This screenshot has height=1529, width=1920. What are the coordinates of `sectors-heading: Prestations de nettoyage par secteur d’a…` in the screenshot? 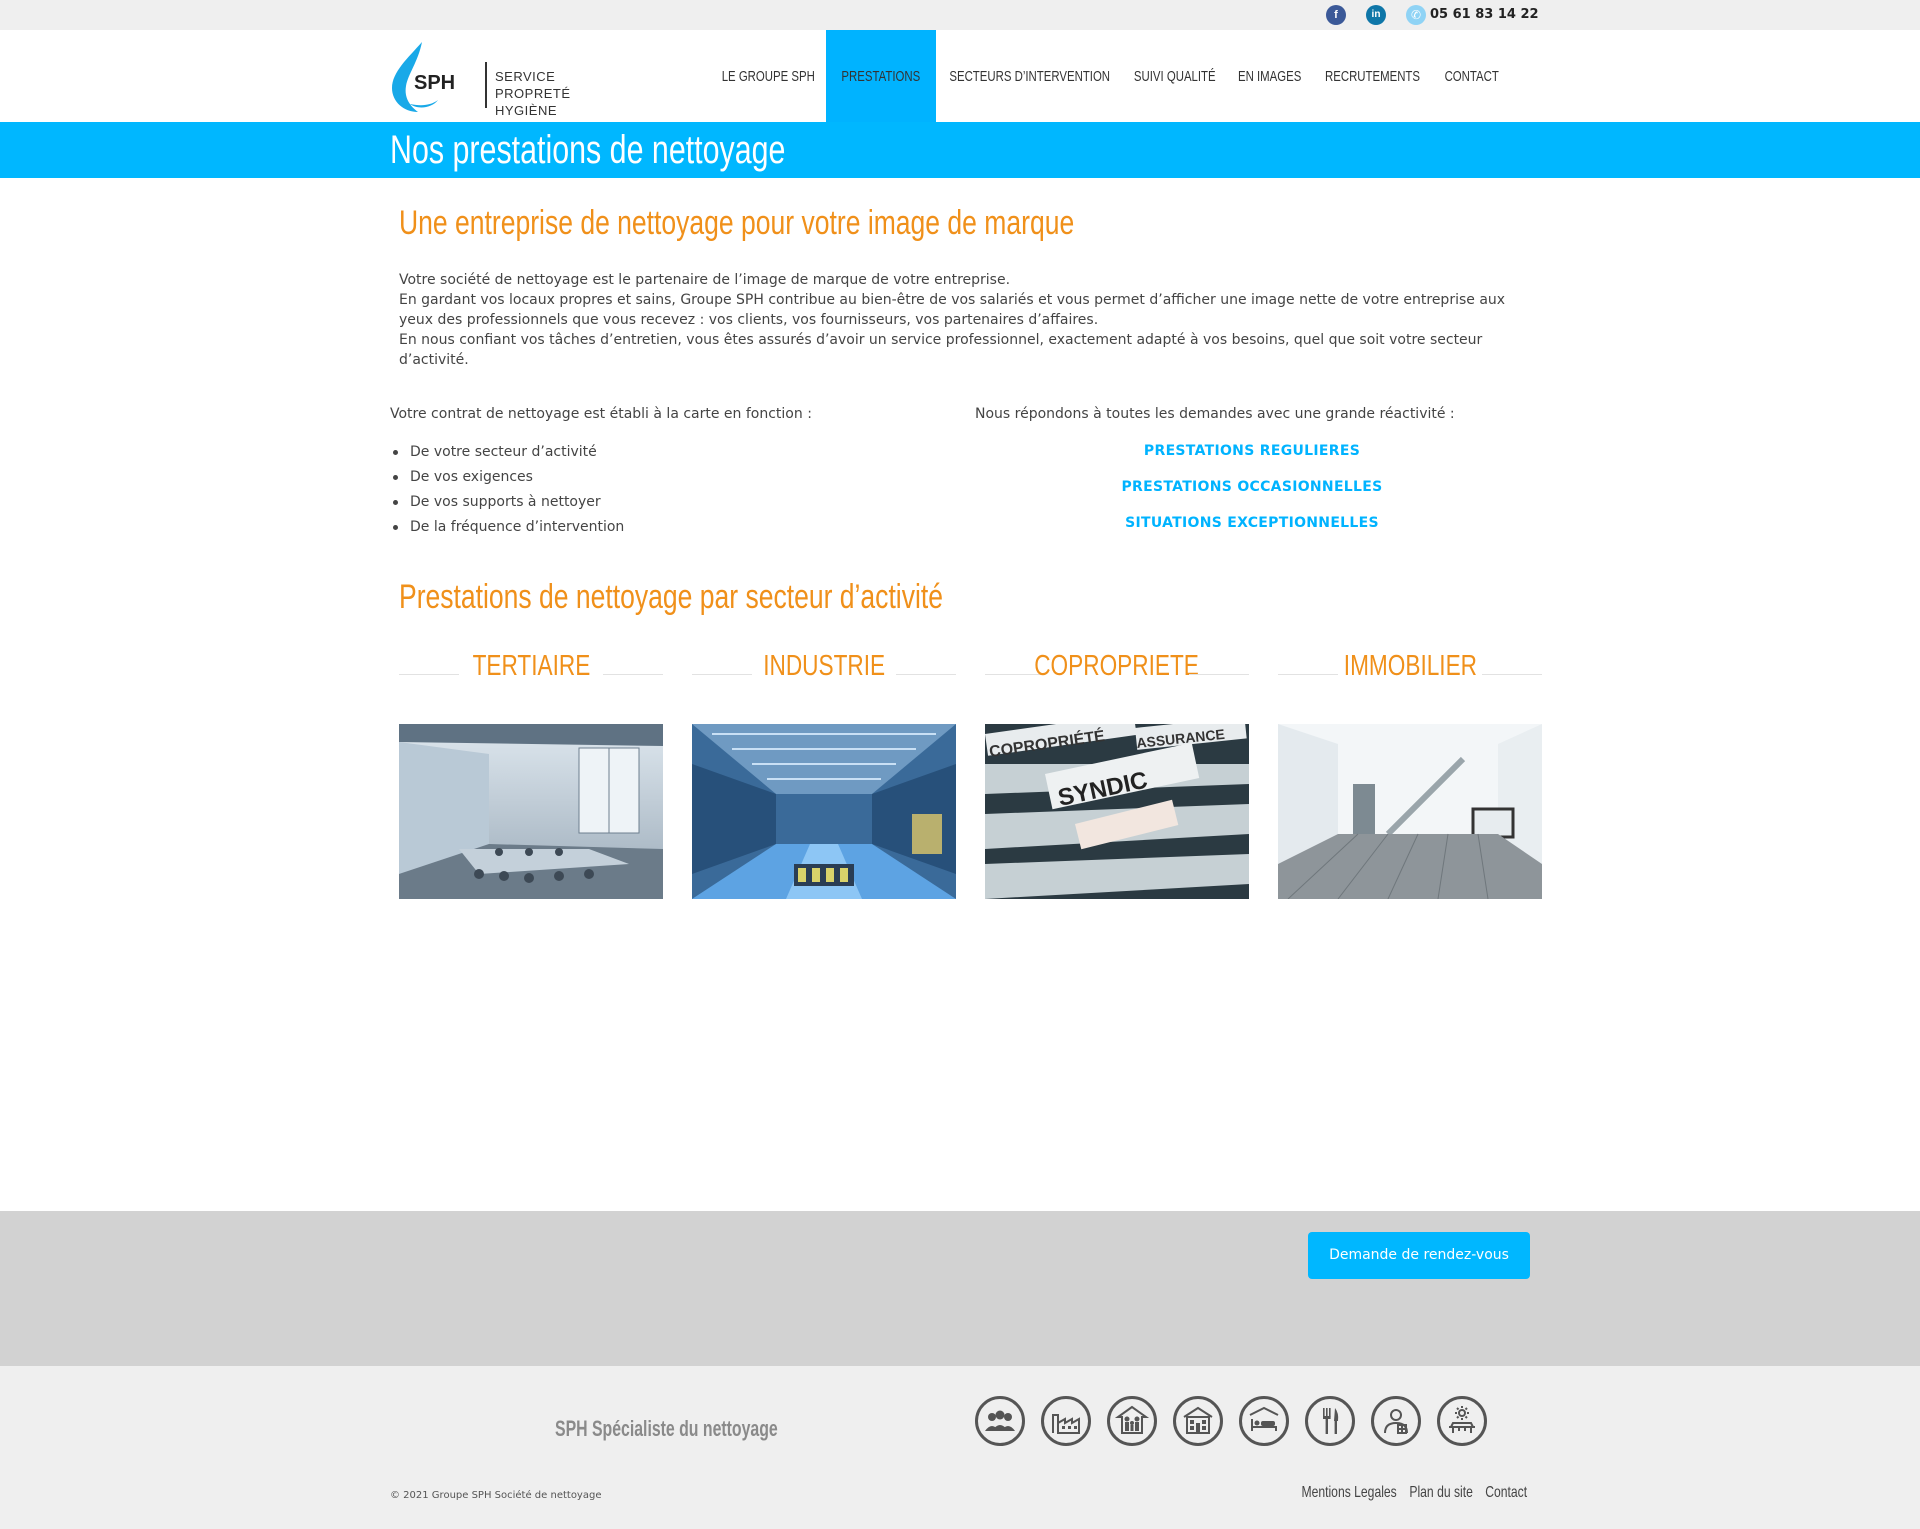 It's located at (671, 597).